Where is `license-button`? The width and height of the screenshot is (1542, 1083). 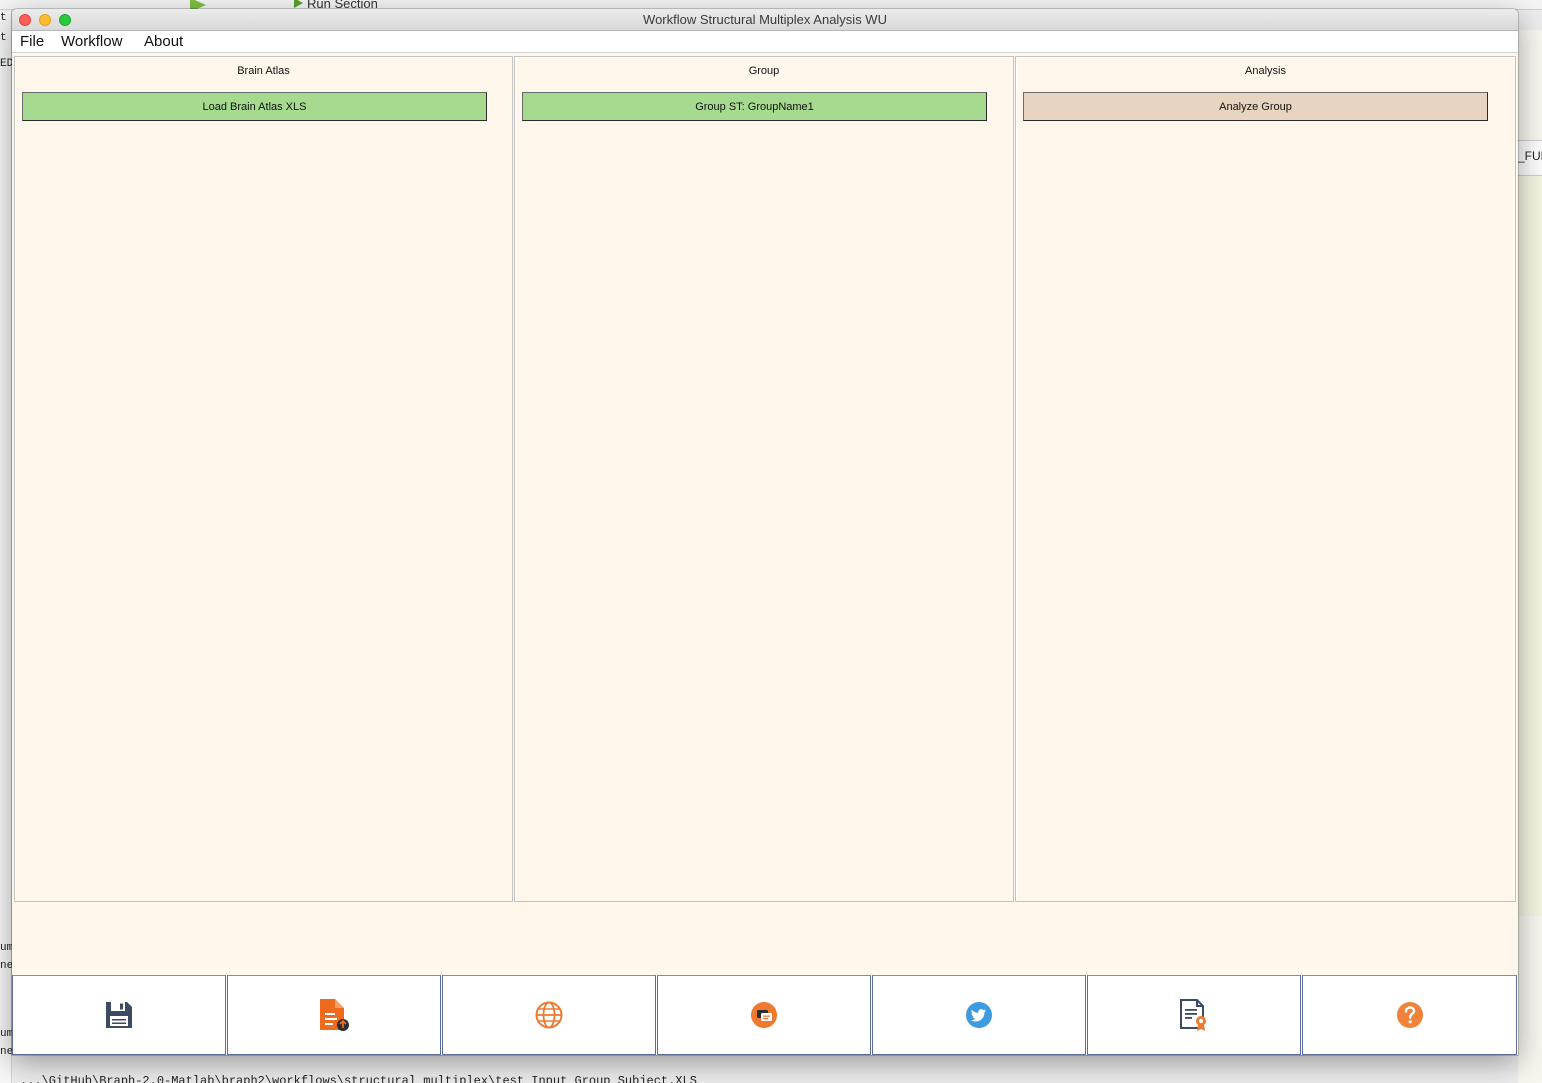 license-button is located at coordinates (1194, 1015).